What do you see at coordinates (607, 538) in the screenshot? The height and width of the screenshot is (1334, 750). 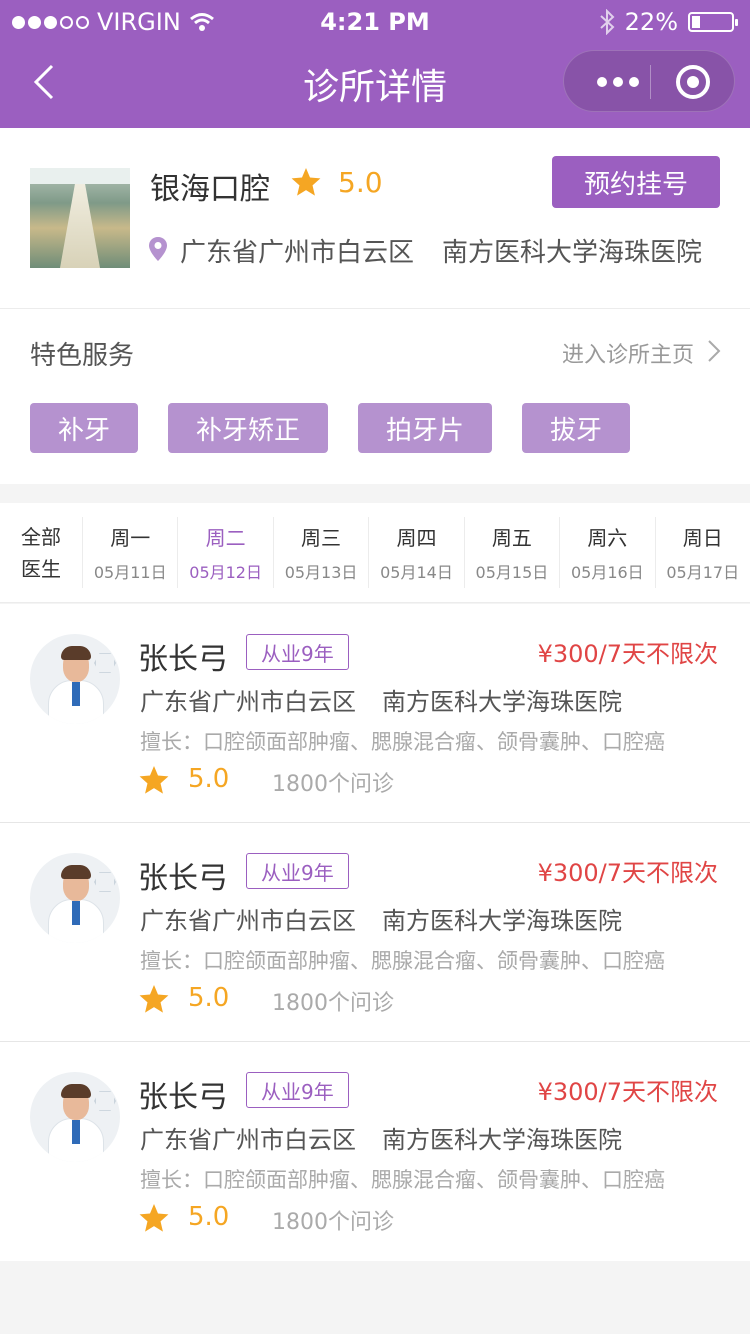 I see `day-weekday: 周六` at bounding box center [607, 538].